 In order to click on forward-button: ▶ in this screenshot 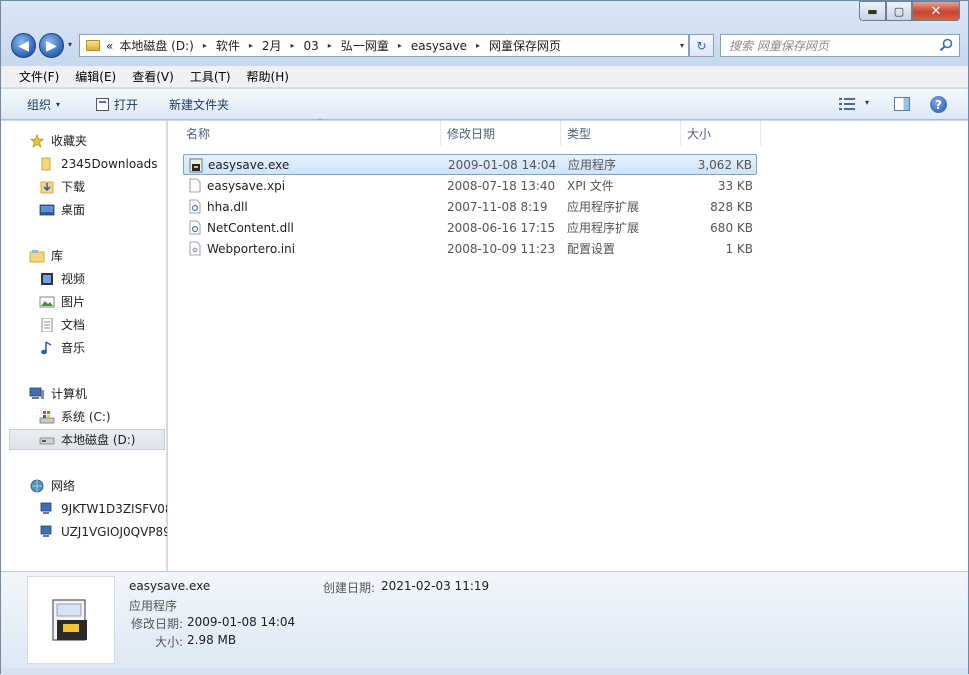, I will do `click(51, 45)`.